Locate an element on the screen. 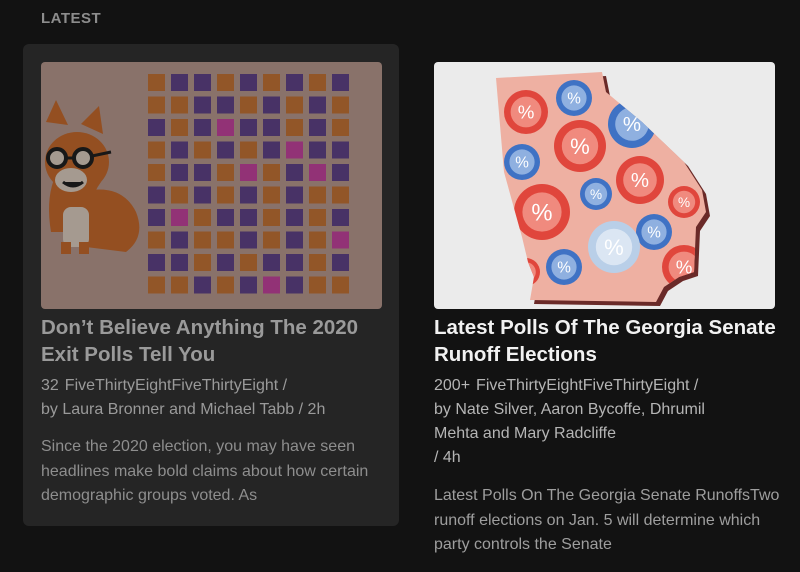 The height and width of the screenshot is (572, 800). byline-authors-cont: Mehta and Mary Radcliffe is located at coordinates (525, 433).